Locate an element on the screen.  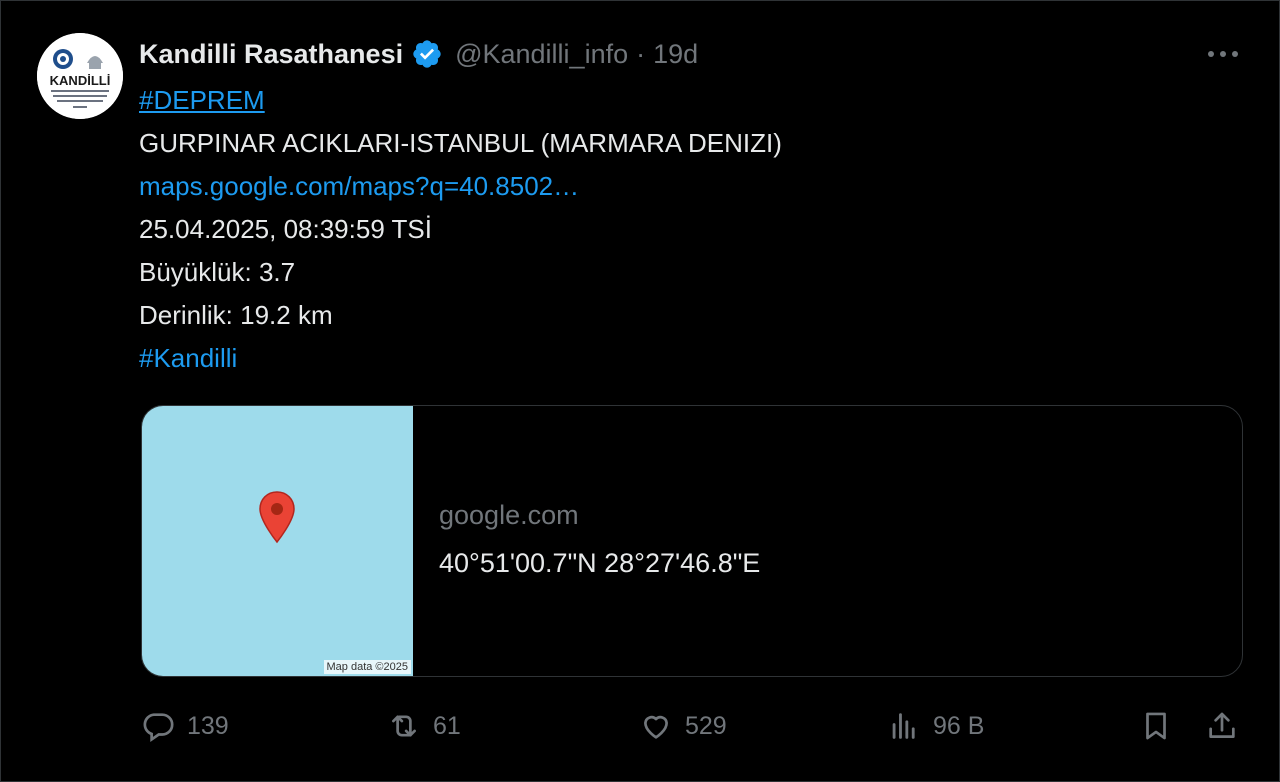
heart-icon is located at coordinates (656, 727).